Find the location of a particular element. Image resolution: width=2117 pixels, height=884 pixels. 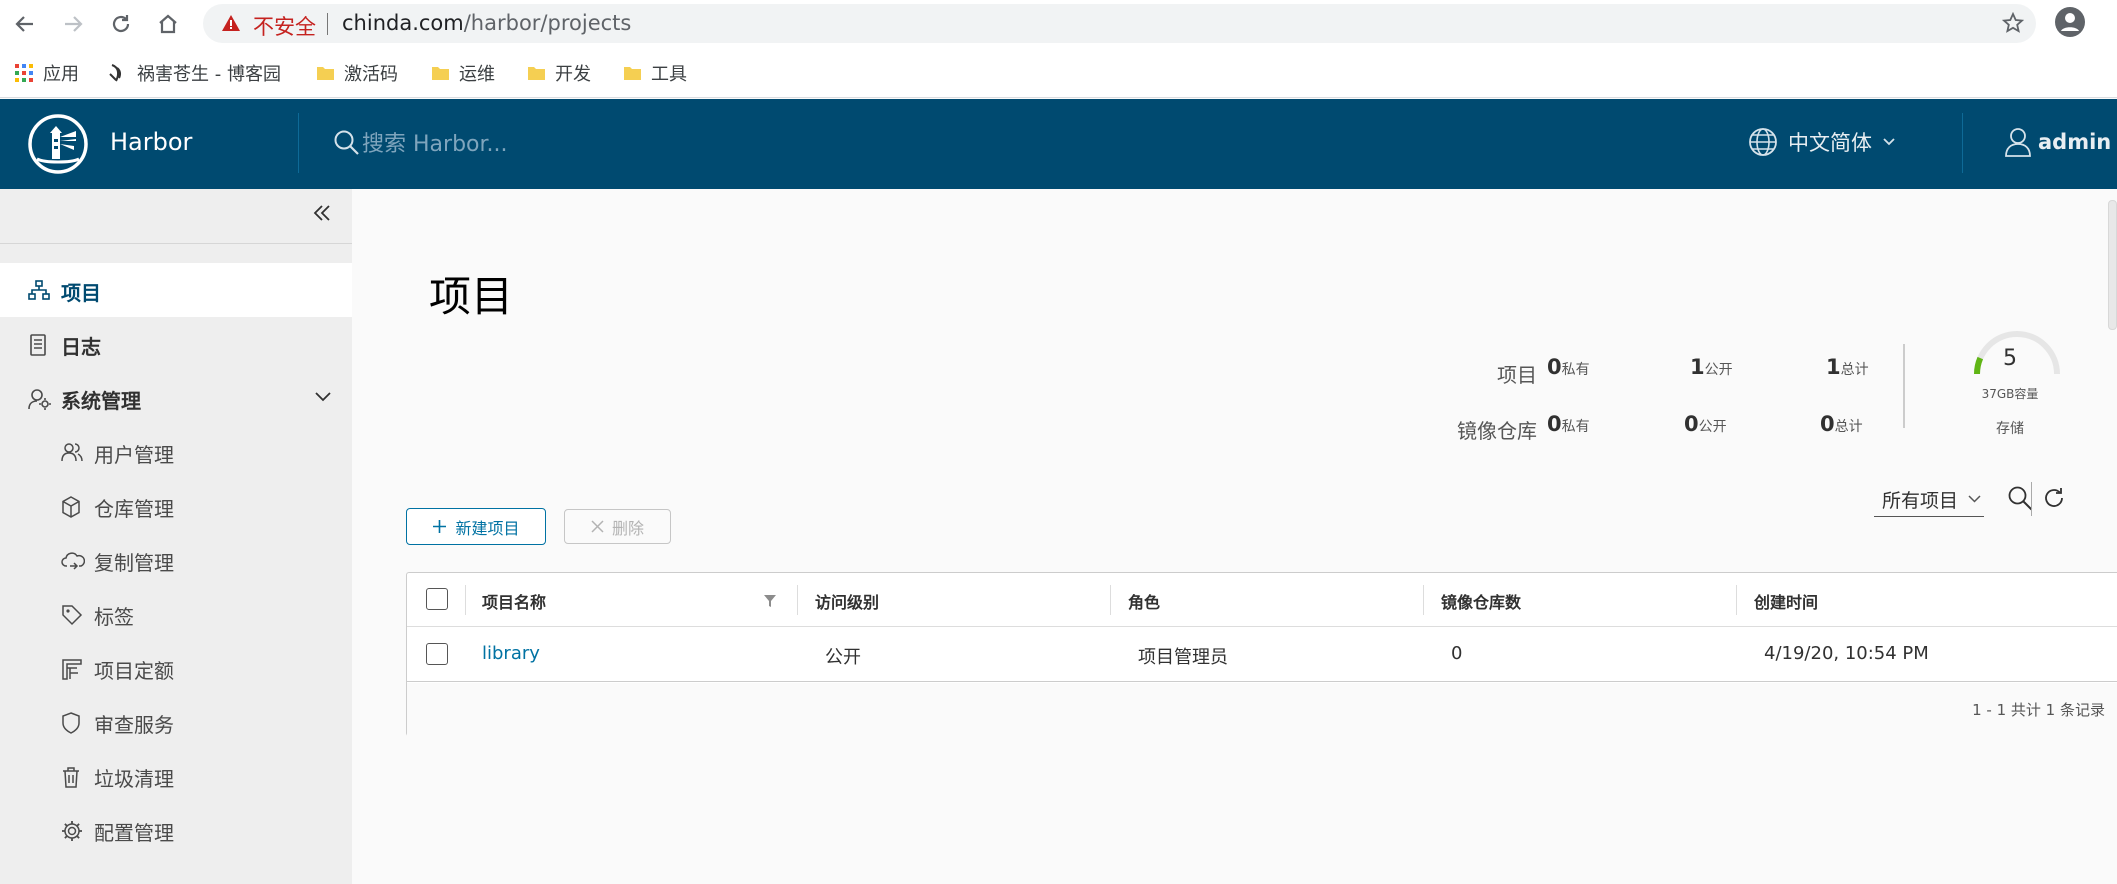

global-search-input is located at coordinates (612, 144).